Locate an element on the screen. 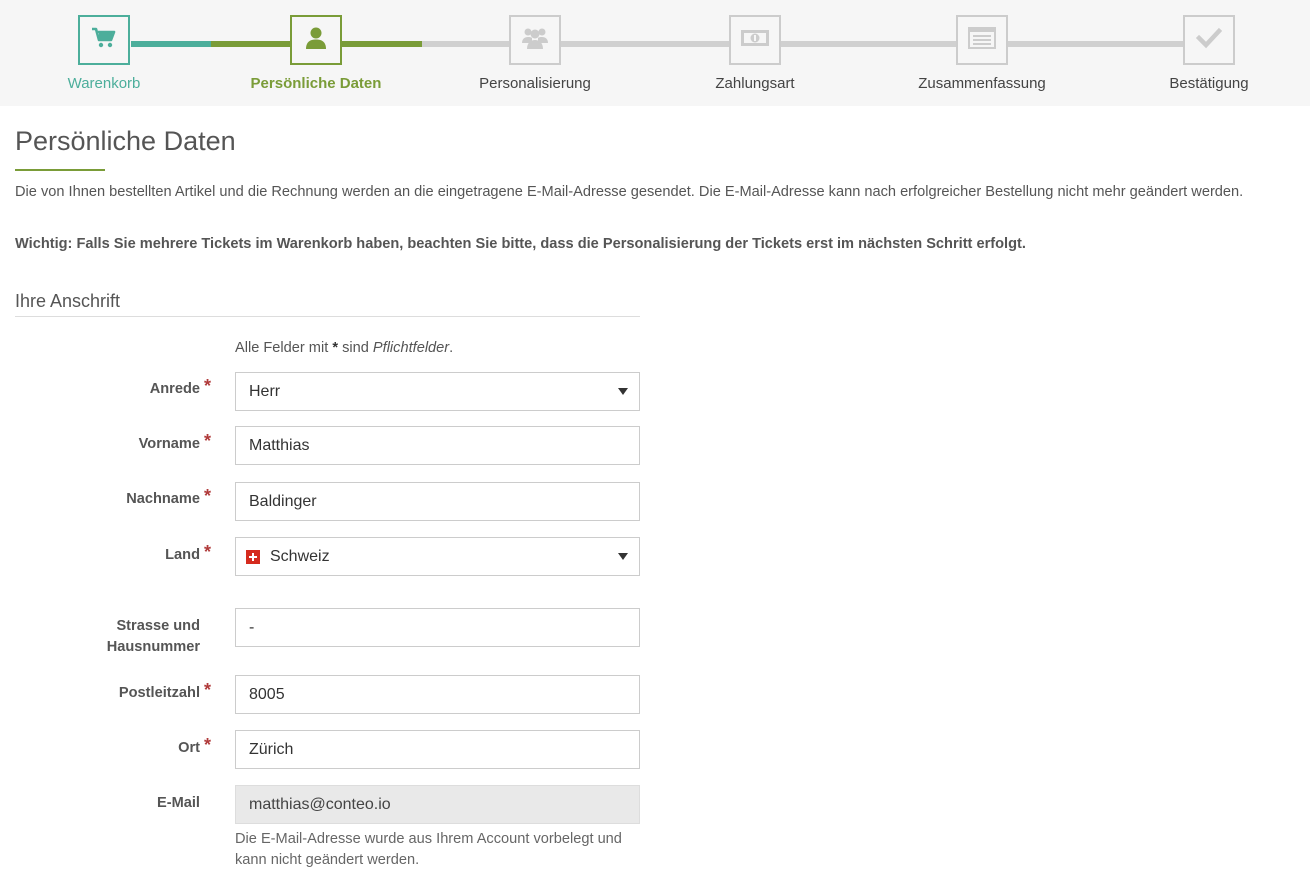 The width and height of the screenshot is (1310, 878). salutation-select: Herr is located at coordinates (437, 391).